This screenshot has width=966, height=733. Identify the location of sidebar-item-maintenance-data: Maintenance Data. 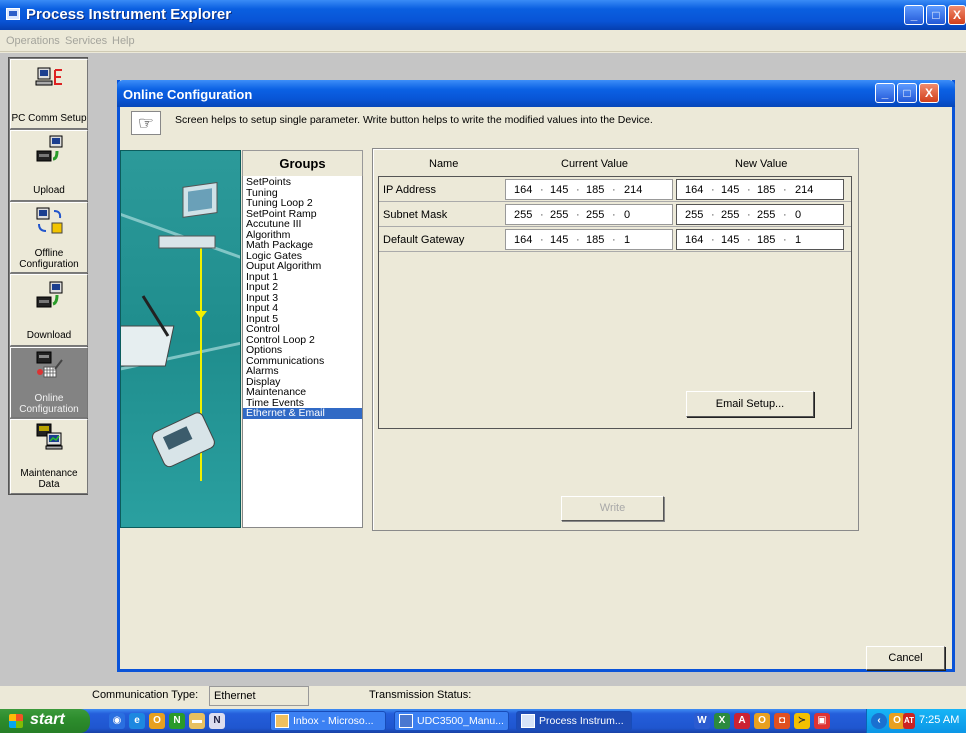
(49, 456).